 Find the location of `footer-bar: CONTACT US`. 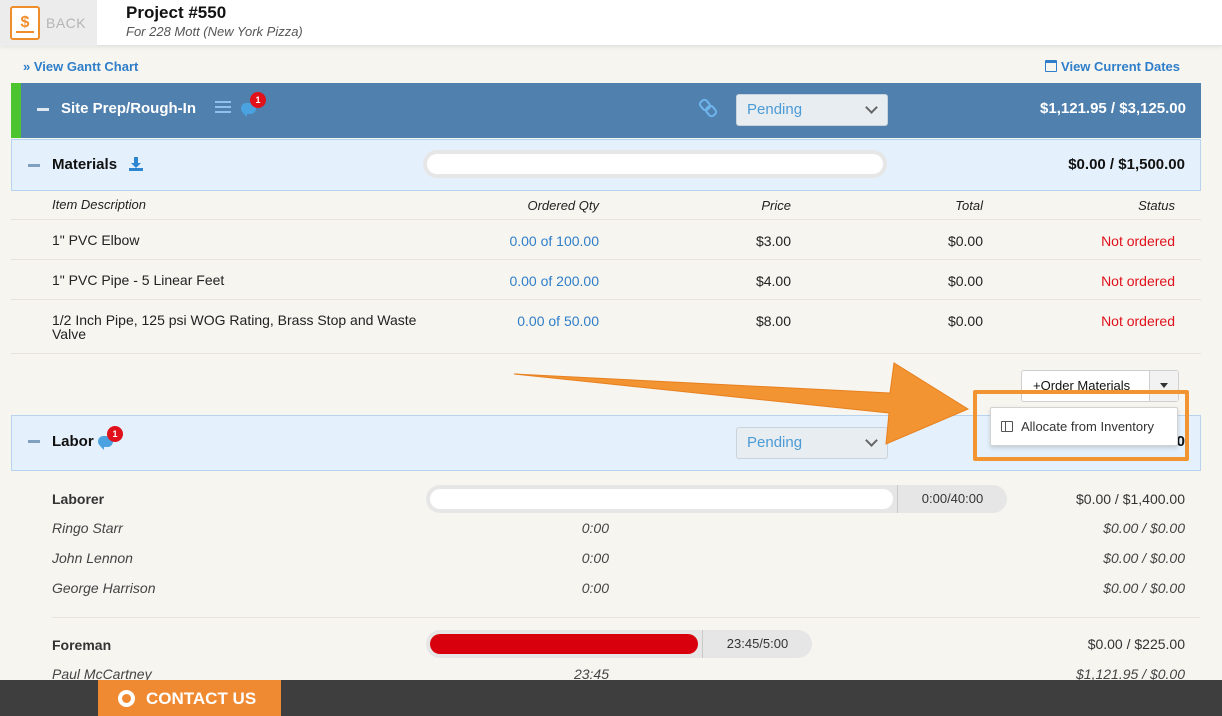

footer-bar: CONTACT US is located at coordinates (611, 698).